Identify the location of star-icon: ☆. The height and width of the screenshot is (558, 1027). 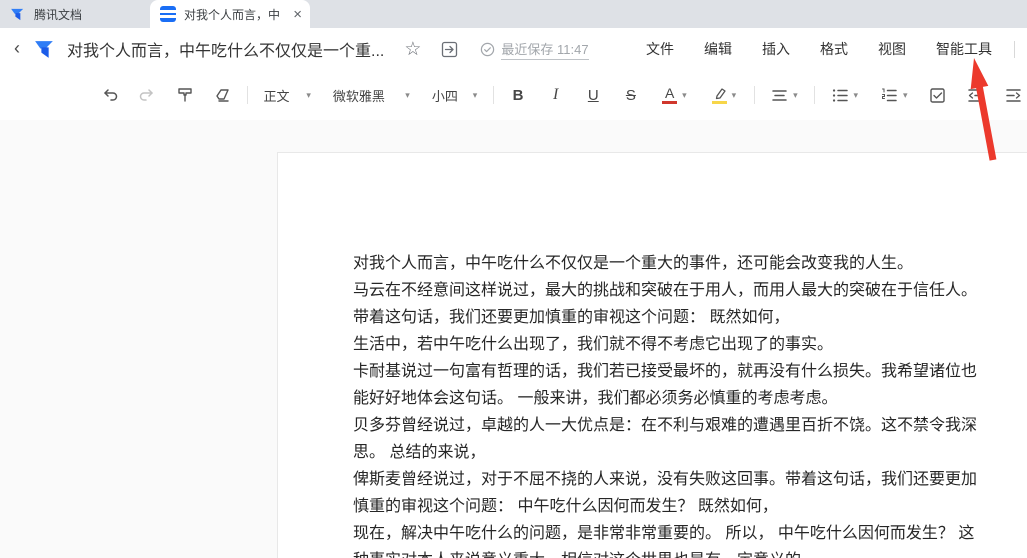
(412, 49).